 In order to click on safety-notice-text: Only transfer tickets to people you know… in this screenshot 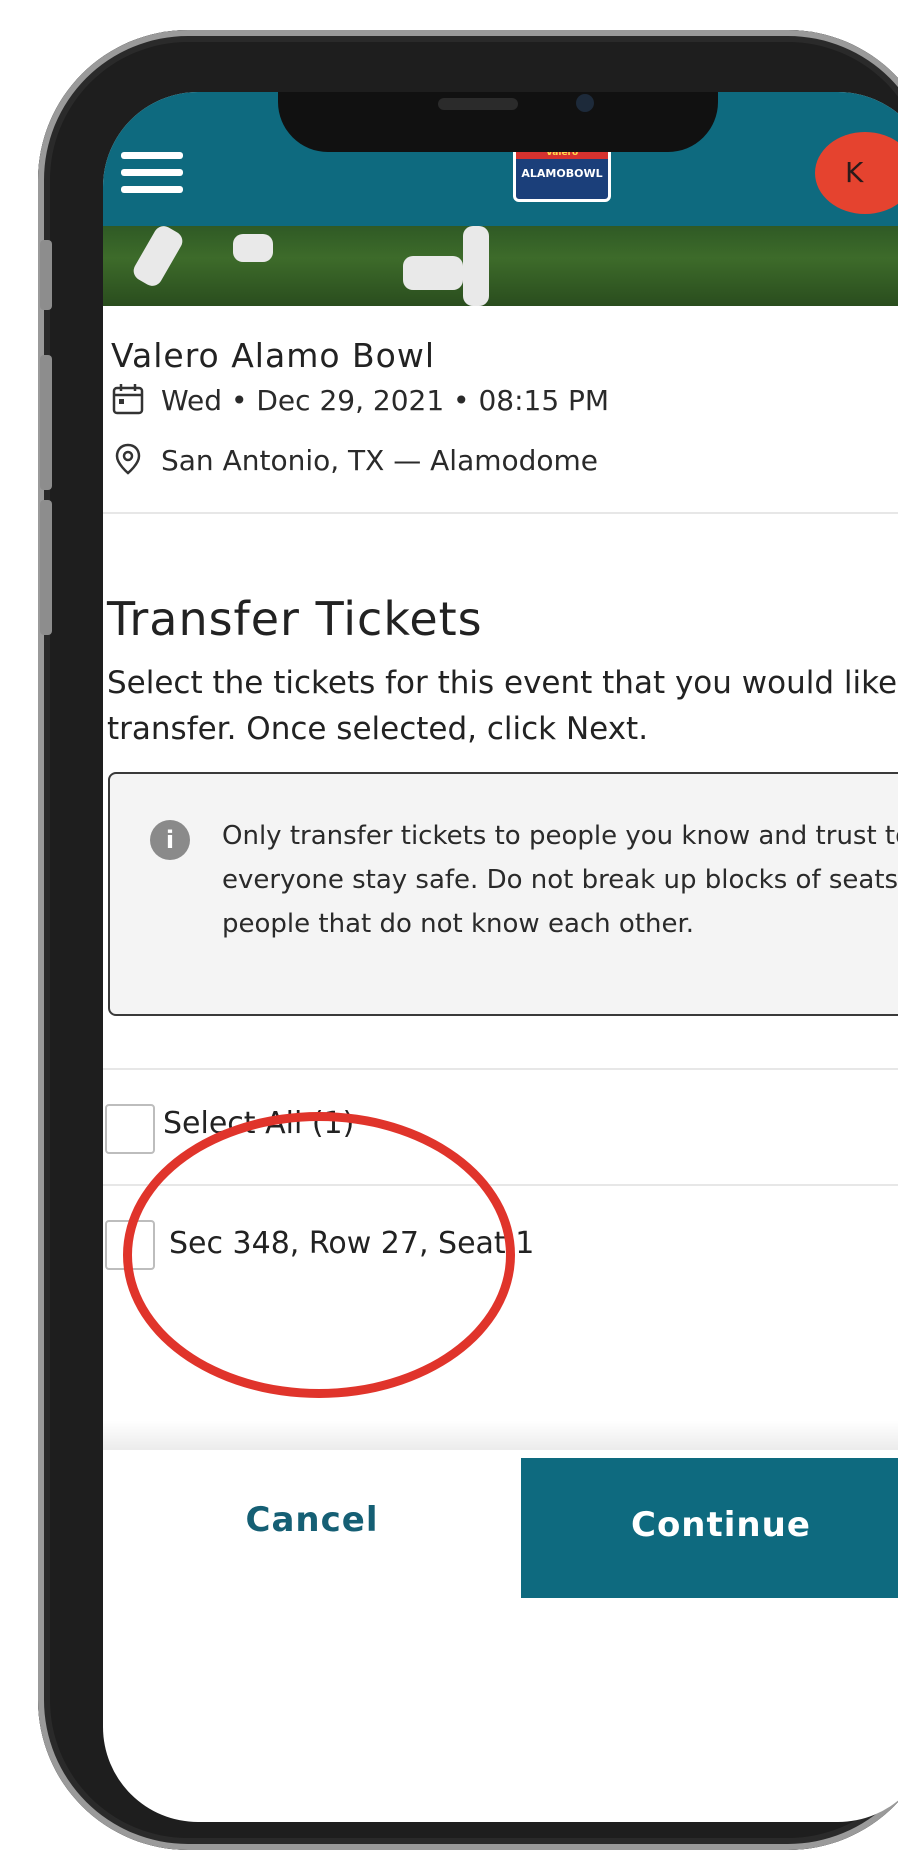, I will do `click(560, 880)`.